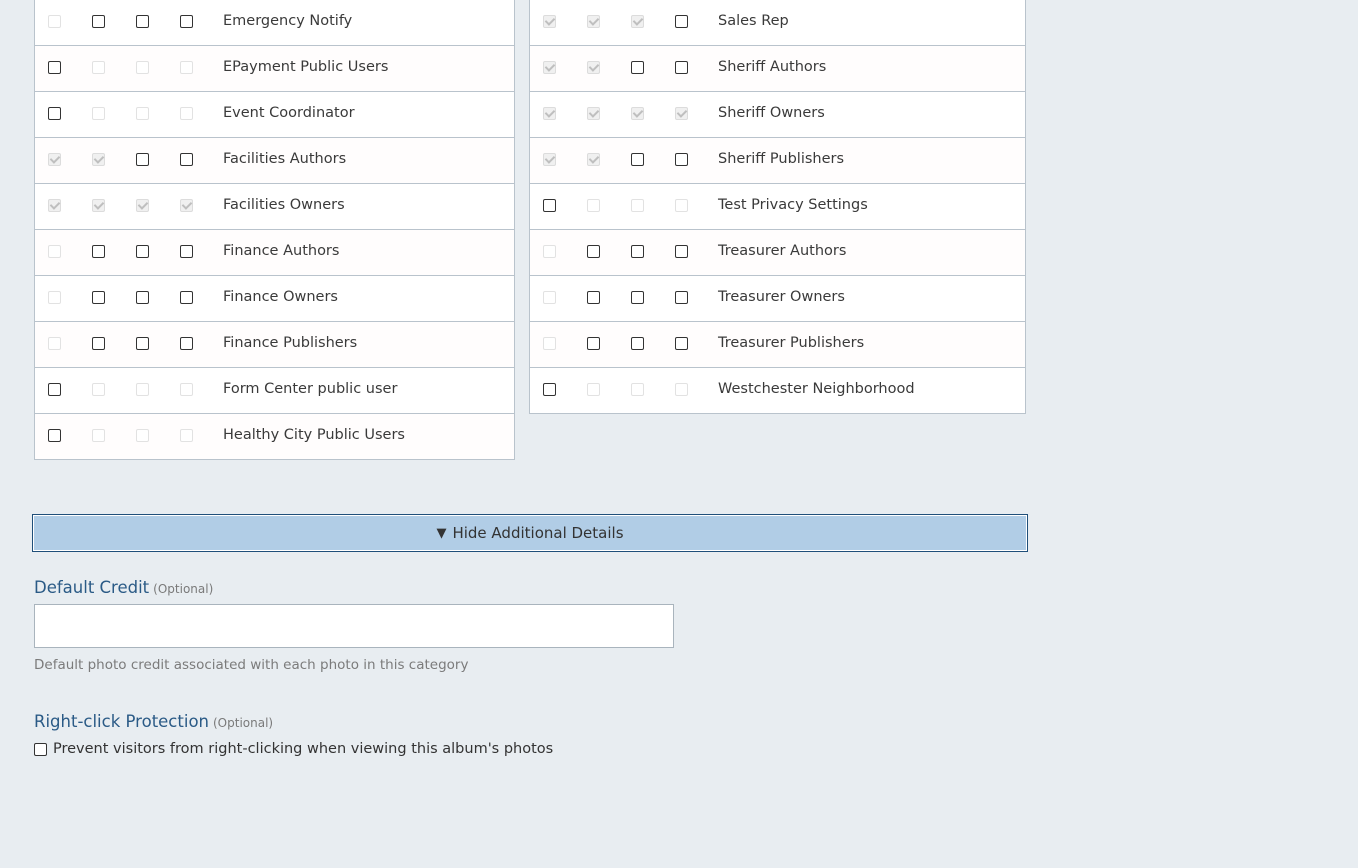  What do you see at coordinates (782, 251) in the screenshot?
I see `group-name: Treasurer Authors` at bounding box center [782, 251].